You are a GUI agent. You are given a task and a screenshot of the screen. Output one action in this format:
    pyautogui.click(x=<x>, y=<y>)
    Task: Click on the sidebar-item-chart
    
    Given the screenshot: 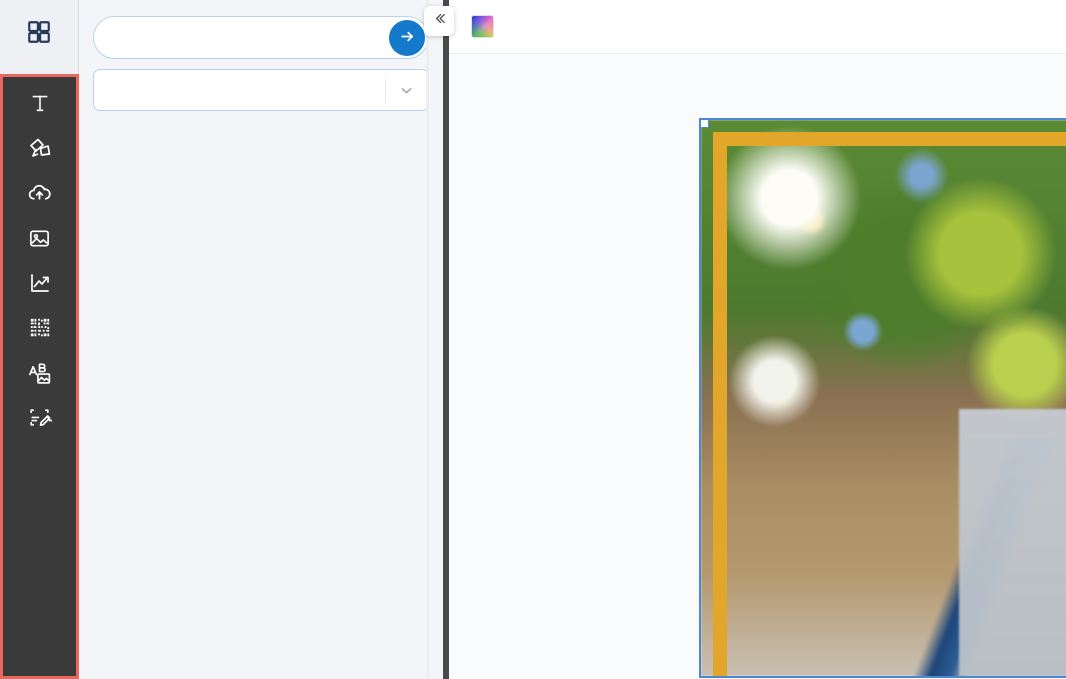 What is the action you would take?
    pyautogui.click(x=39, y=283)
    